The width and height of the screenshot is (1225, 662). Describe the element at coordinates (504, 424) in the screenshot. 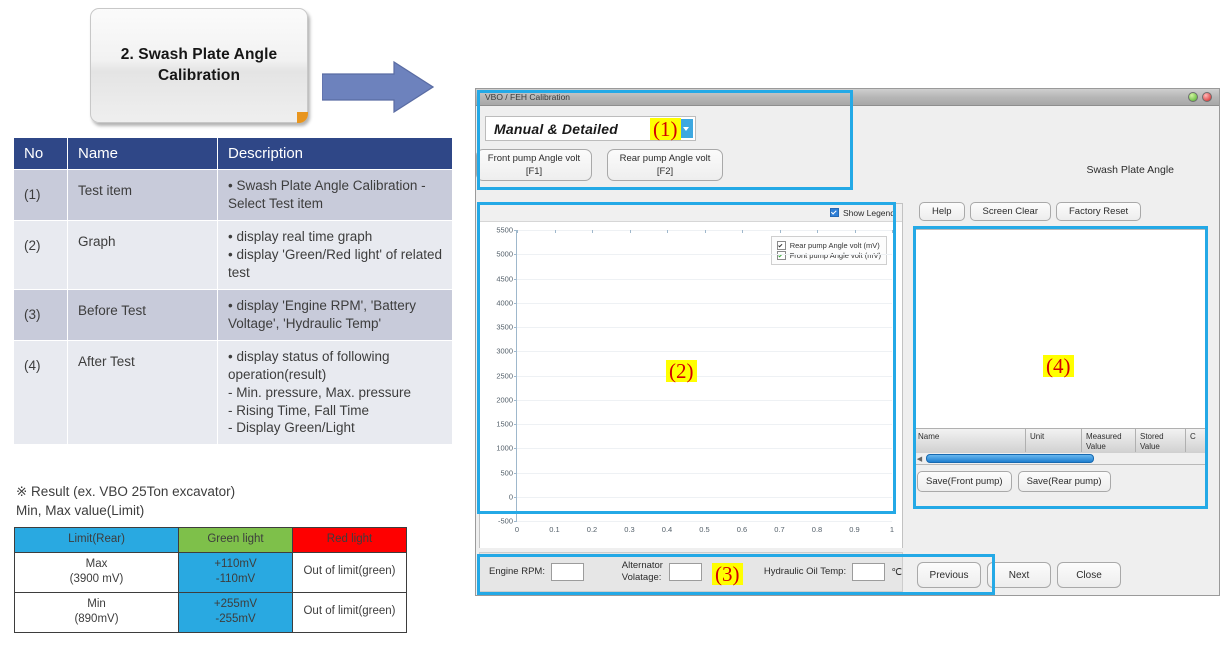

I see `y-axis-tick-label: 1500` at that location.